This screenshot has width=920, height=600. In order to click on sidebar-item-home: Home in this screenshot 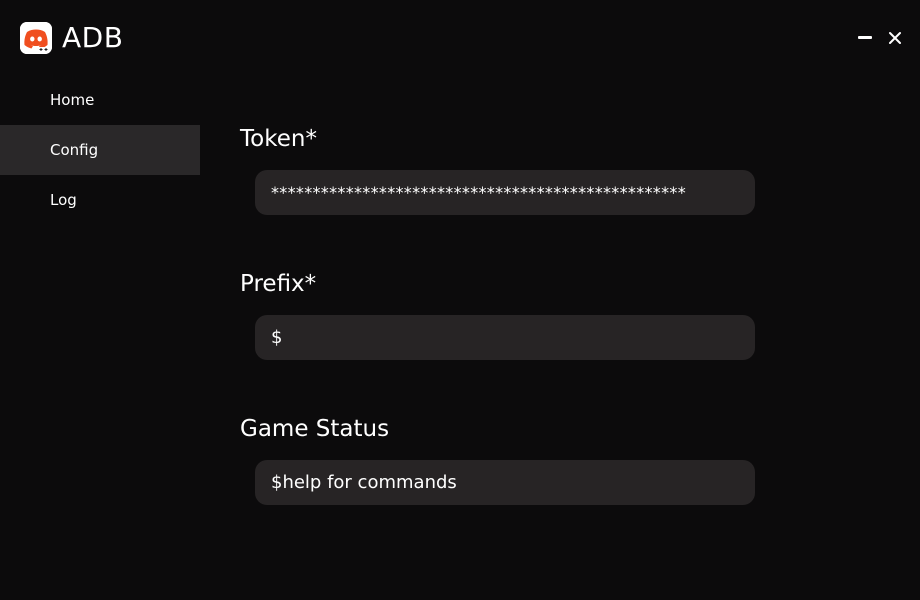, I will do `click(100, 100)`.